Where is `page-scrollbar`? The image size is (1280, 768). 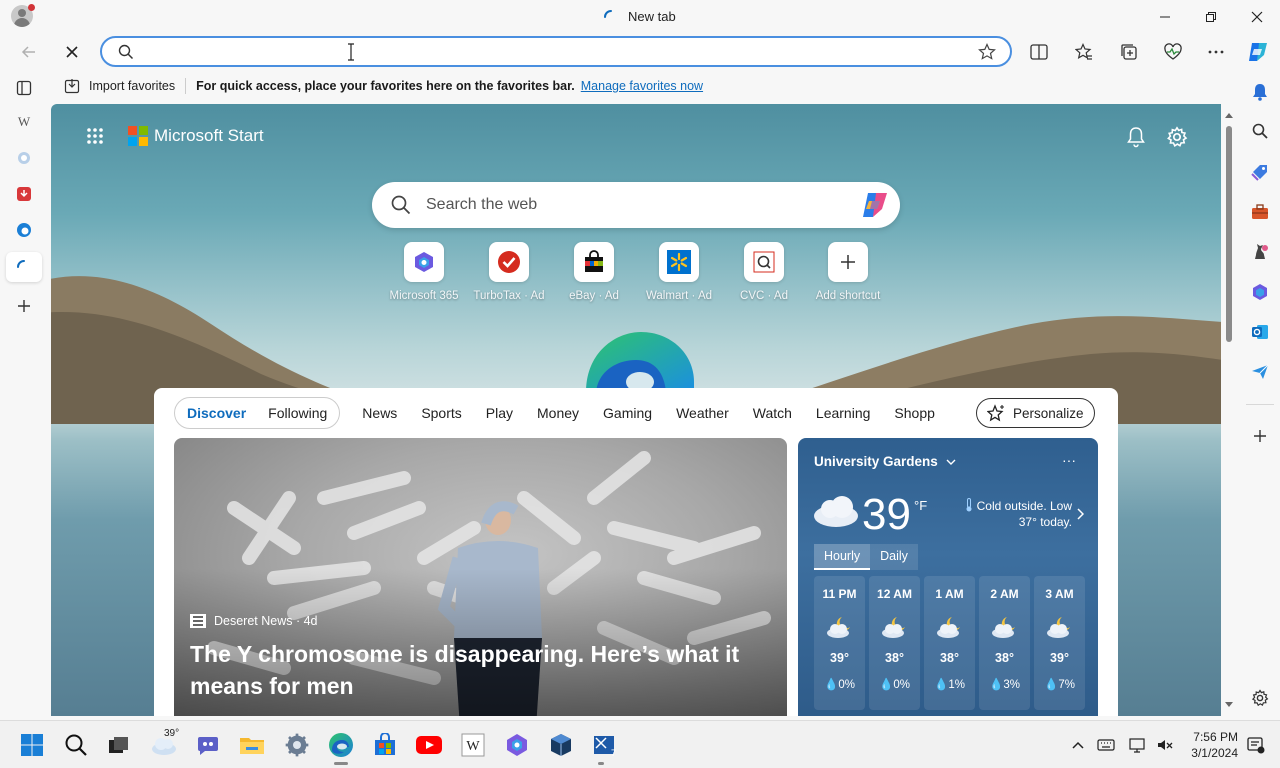
page-scrollbar is located at coordinates (1229, 410).